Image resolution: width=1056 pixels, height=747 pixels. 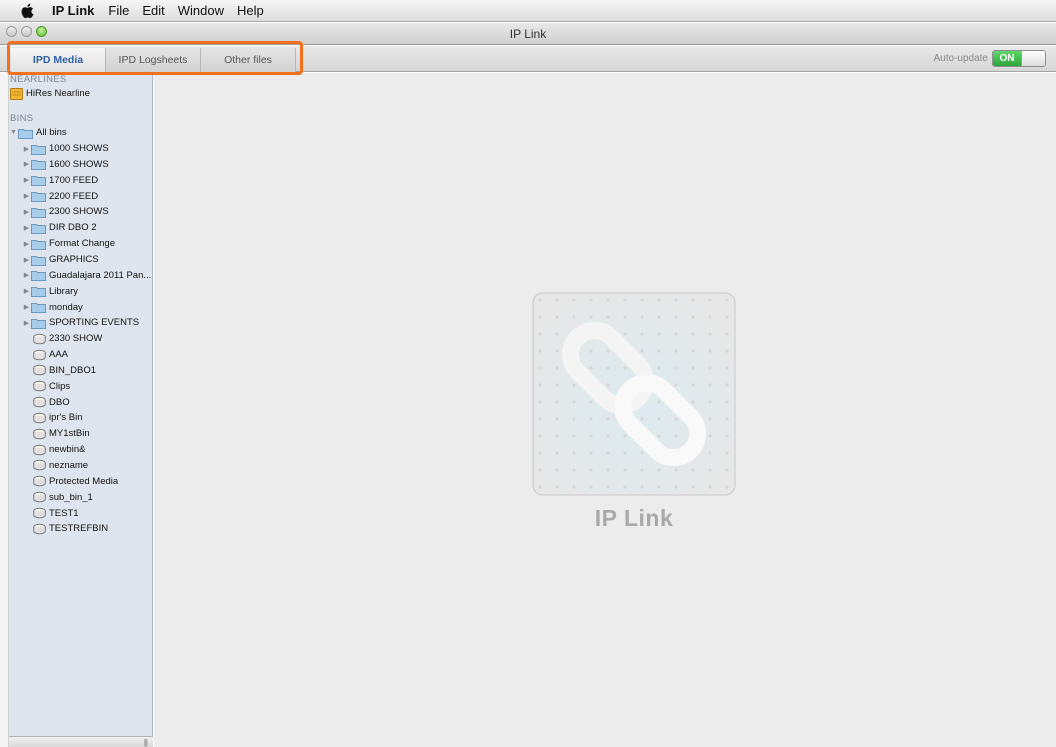 I want to click on sidebar-bin: TESTREFBIN, so click(x=80, y=529).